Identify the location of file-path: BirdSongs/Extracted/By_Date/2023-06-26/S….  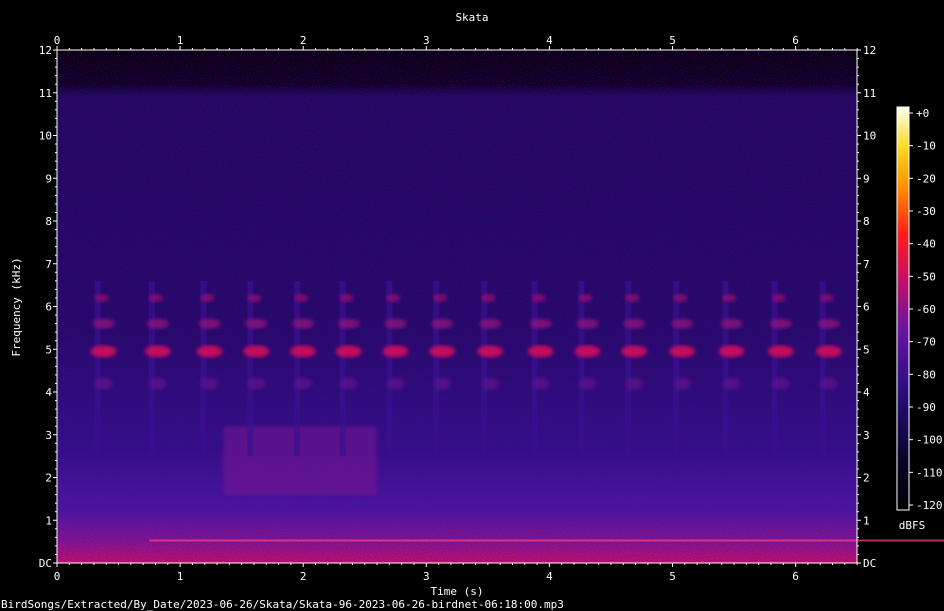
(282, 604).